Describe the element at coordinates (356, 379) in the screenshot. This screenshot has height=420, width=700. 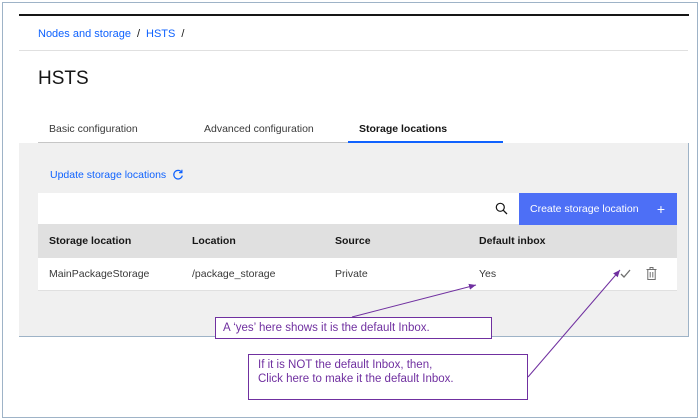
I see `callout2-line2: Click here to make it the default Inbox.` at that location.